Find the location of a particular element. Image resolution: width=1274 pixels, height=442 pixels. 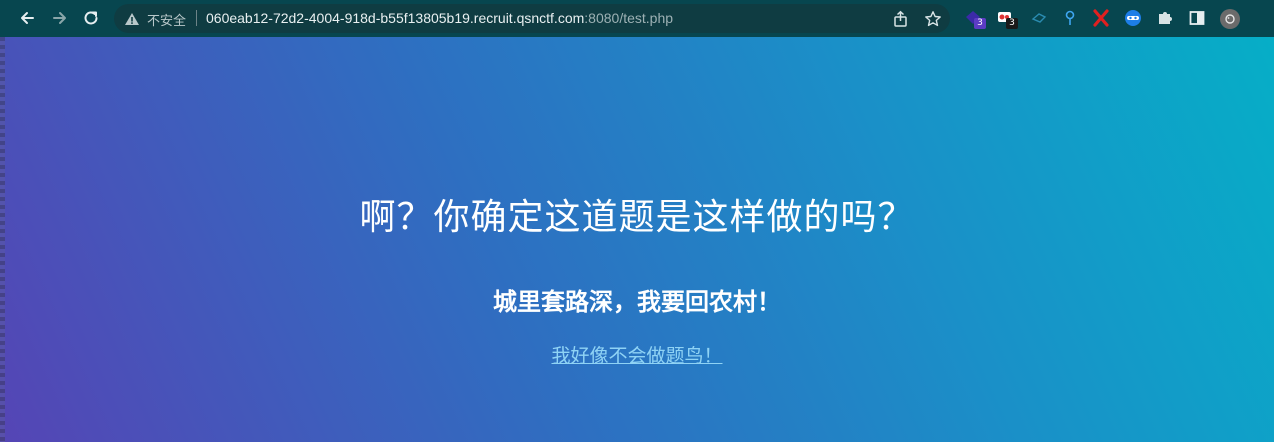

star-icon is located at coordinates (933, 19).